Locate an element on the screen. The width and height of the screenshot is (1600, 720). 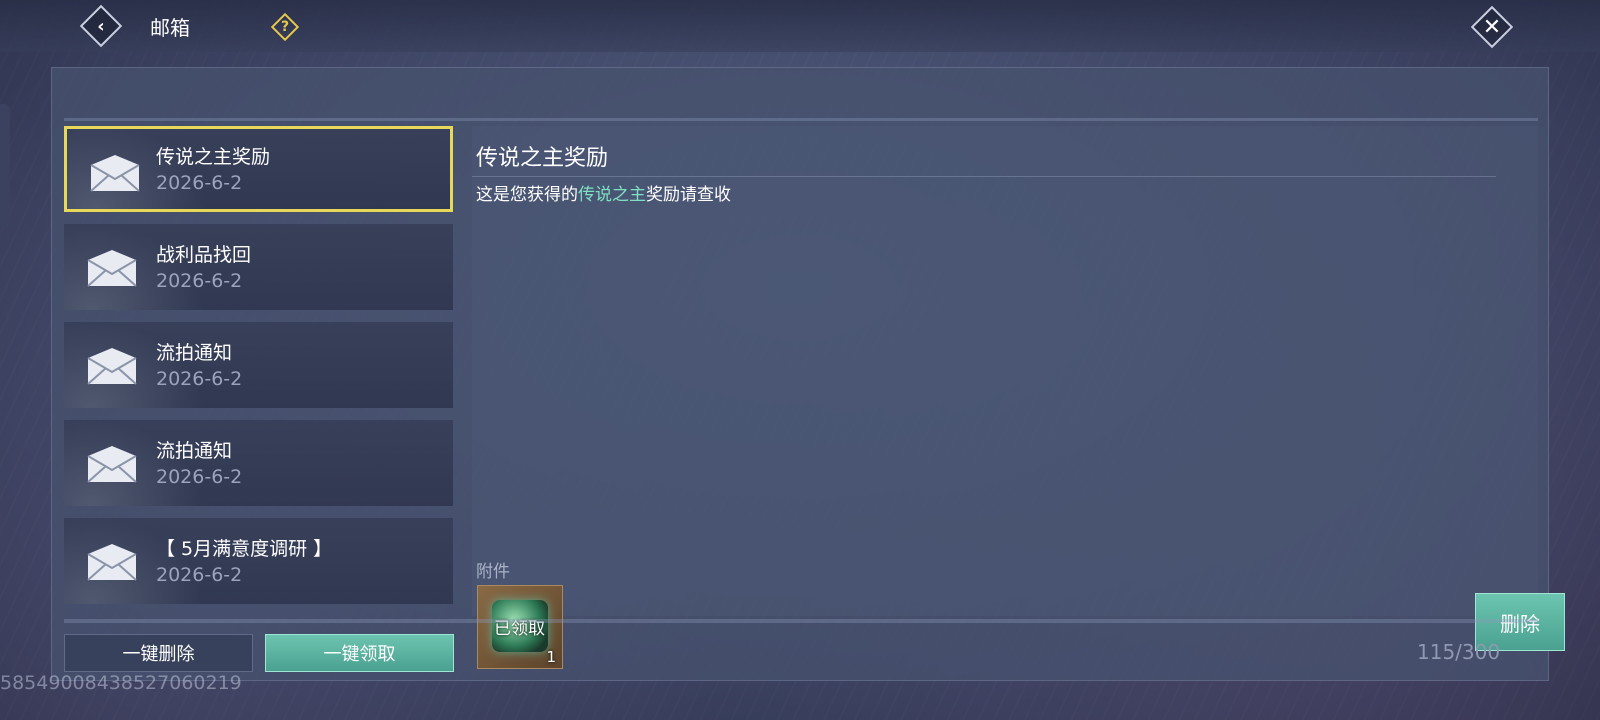
mail-item: 【 5月满意度调研 】 2026-6-2 is located at coordinates (258, 561).